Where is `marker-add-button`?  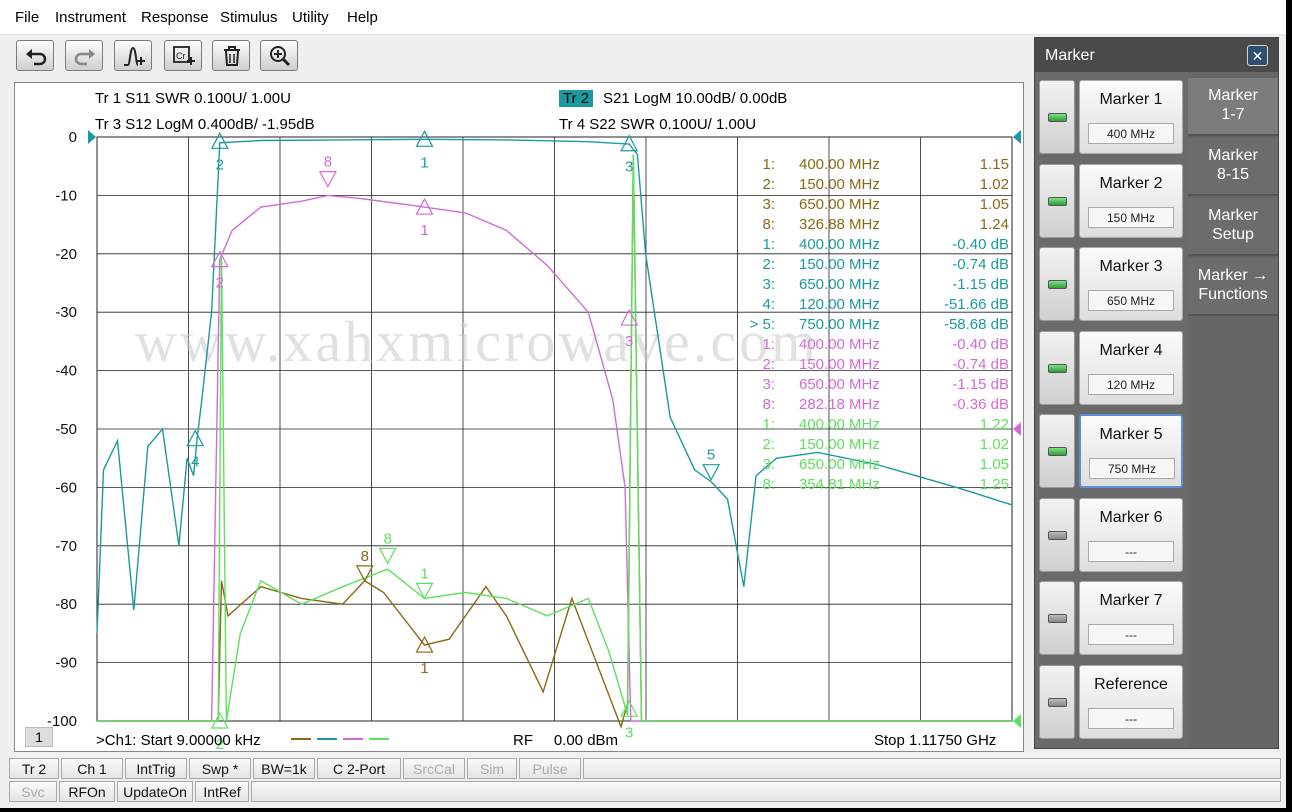
marker-add-button is located at coordinates (133, 55).